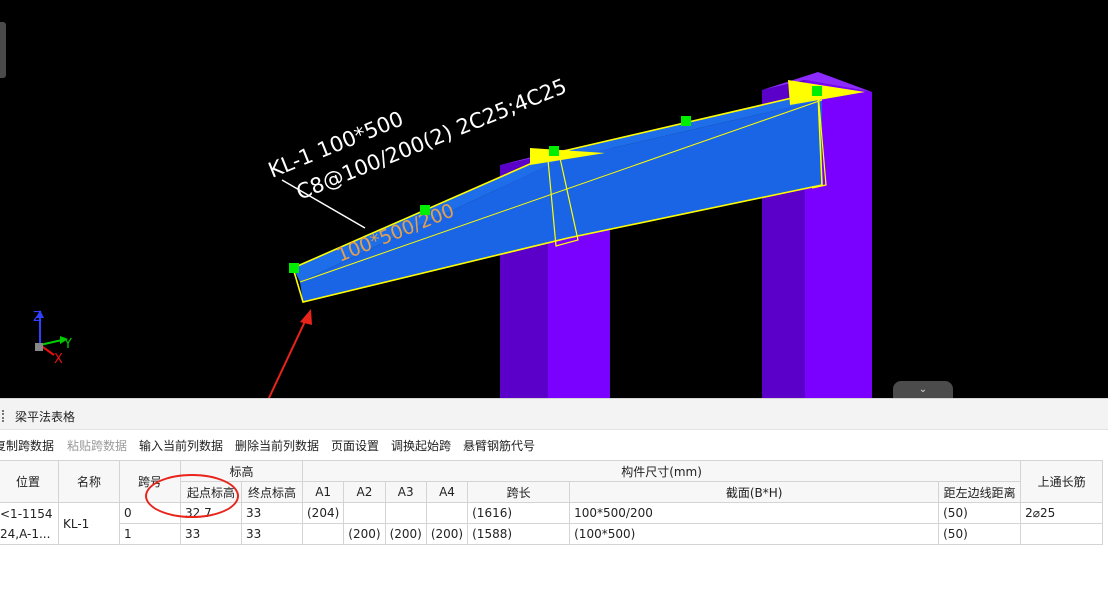  Describe the element at coordinates (364, 534) in the screenshot. I see `cell-a2: (200)` at that location.